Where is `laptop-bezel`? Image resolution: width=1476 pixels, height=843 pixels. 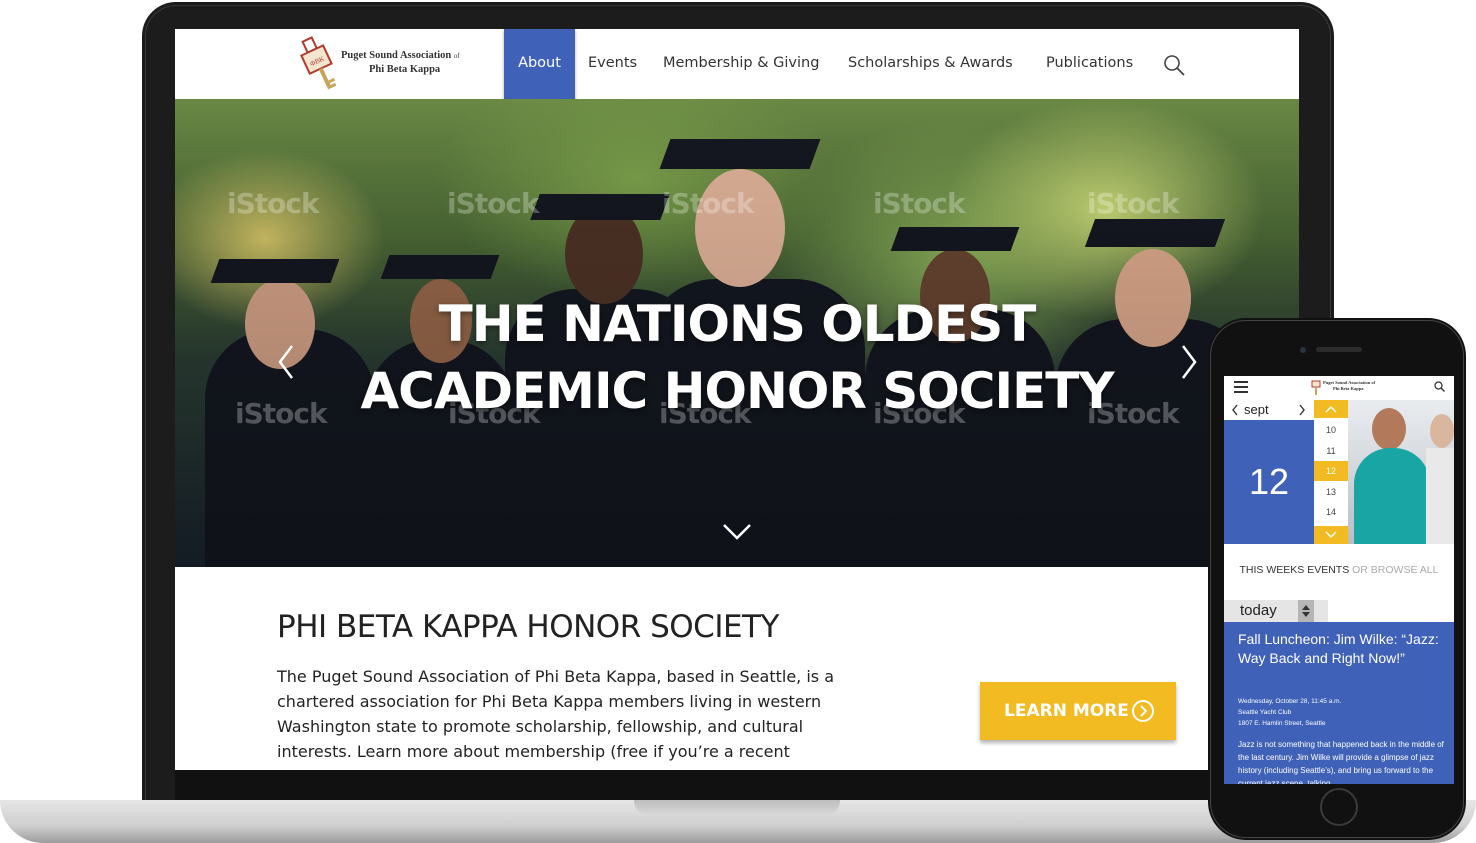
laptop-bezel is located at coordinates (737, 785).